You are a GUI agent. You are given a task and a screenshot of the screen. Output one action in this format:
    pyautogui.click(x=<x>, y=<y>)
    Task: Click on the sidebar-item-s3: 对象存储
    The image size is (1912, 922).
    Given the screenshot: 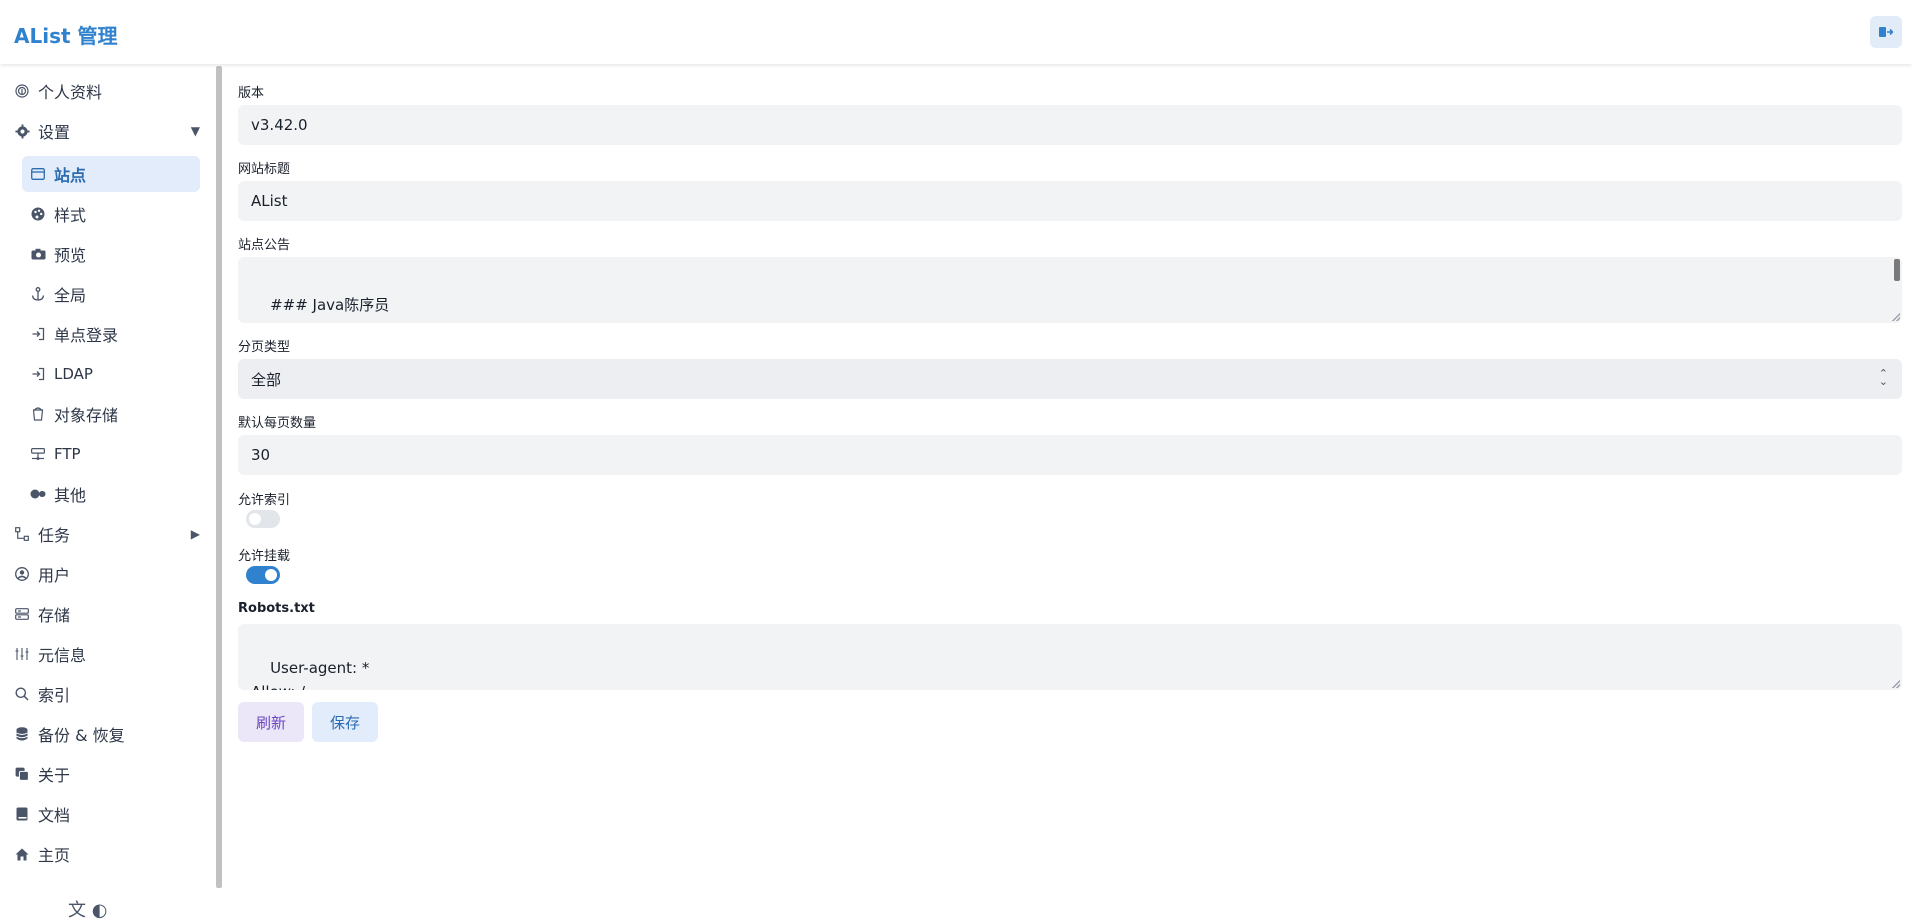 What is the action you would take?
    pyautogui.click(x=111, y=414)
    